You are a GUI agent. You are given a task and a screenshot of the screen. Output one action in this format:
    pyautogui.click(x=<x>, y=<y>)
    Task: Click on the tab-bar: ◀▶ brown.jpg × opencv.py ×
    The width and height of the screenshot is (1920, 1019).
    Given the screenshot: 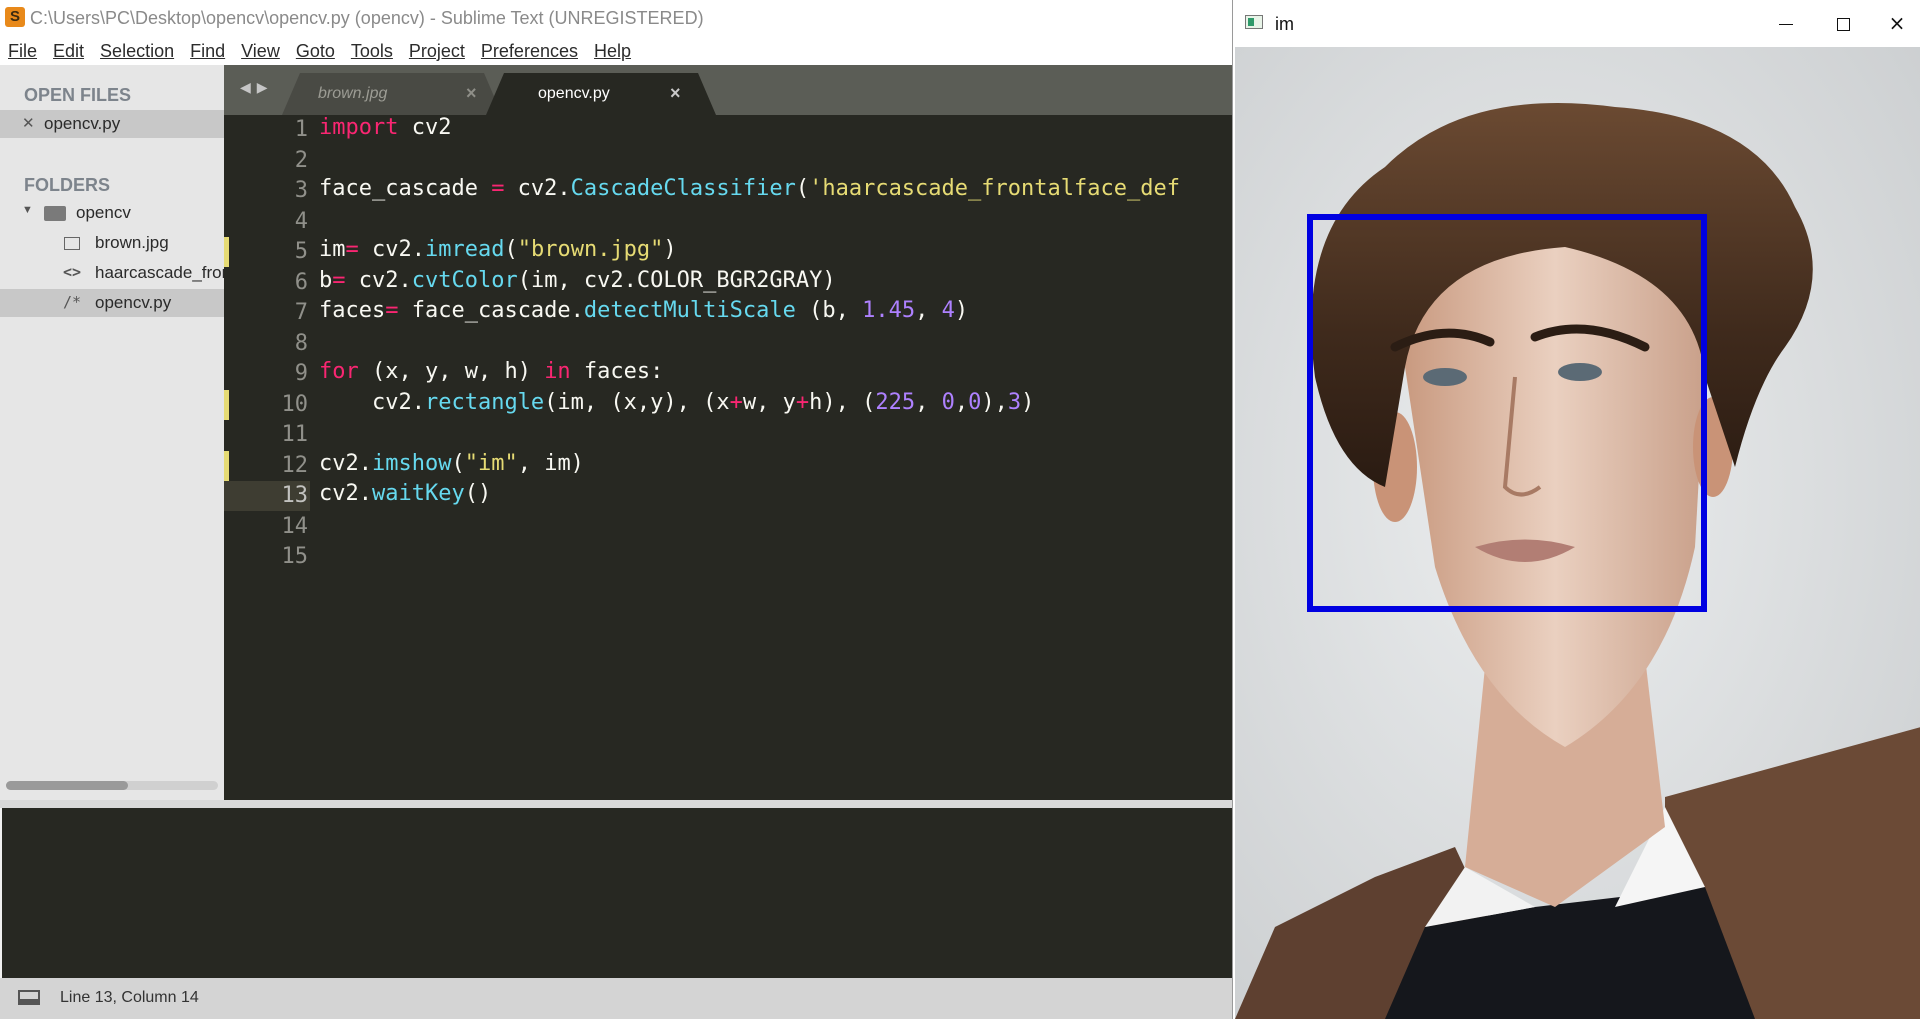 What is the action you would take?
    pyautogui.click(x=728, y=90)
    